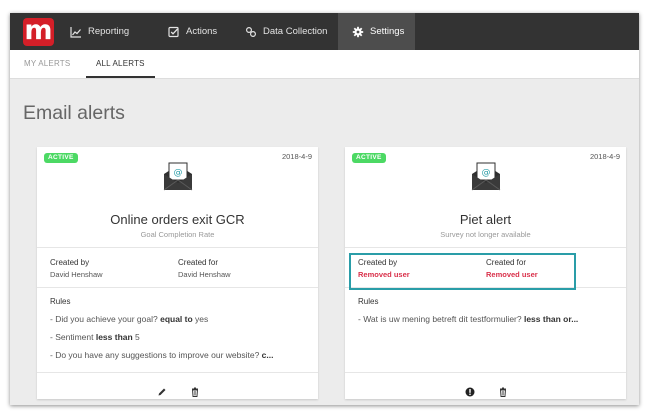  I want to click on nav-label: Reporting, so click(109, 31).